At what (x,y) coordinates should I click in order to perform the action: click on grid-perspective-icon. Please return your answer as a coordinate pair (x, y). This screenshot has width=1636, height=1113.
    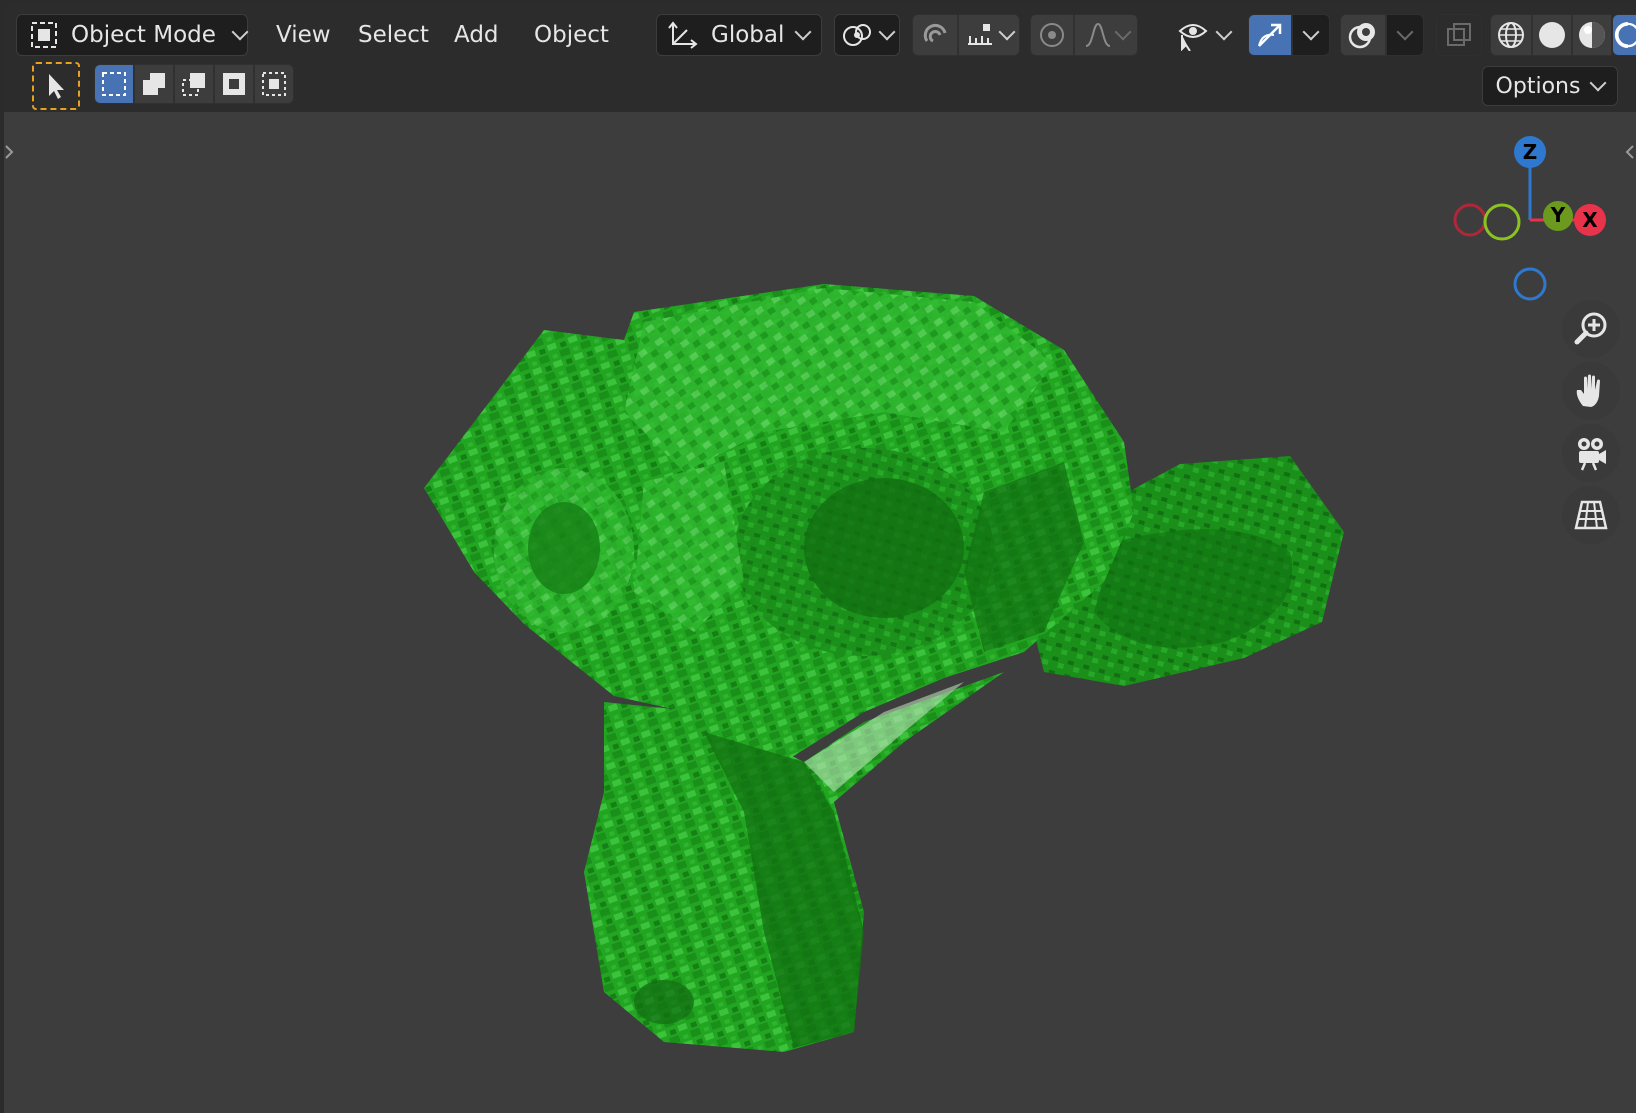
    Looking at the image, I should click on (1591, 515).